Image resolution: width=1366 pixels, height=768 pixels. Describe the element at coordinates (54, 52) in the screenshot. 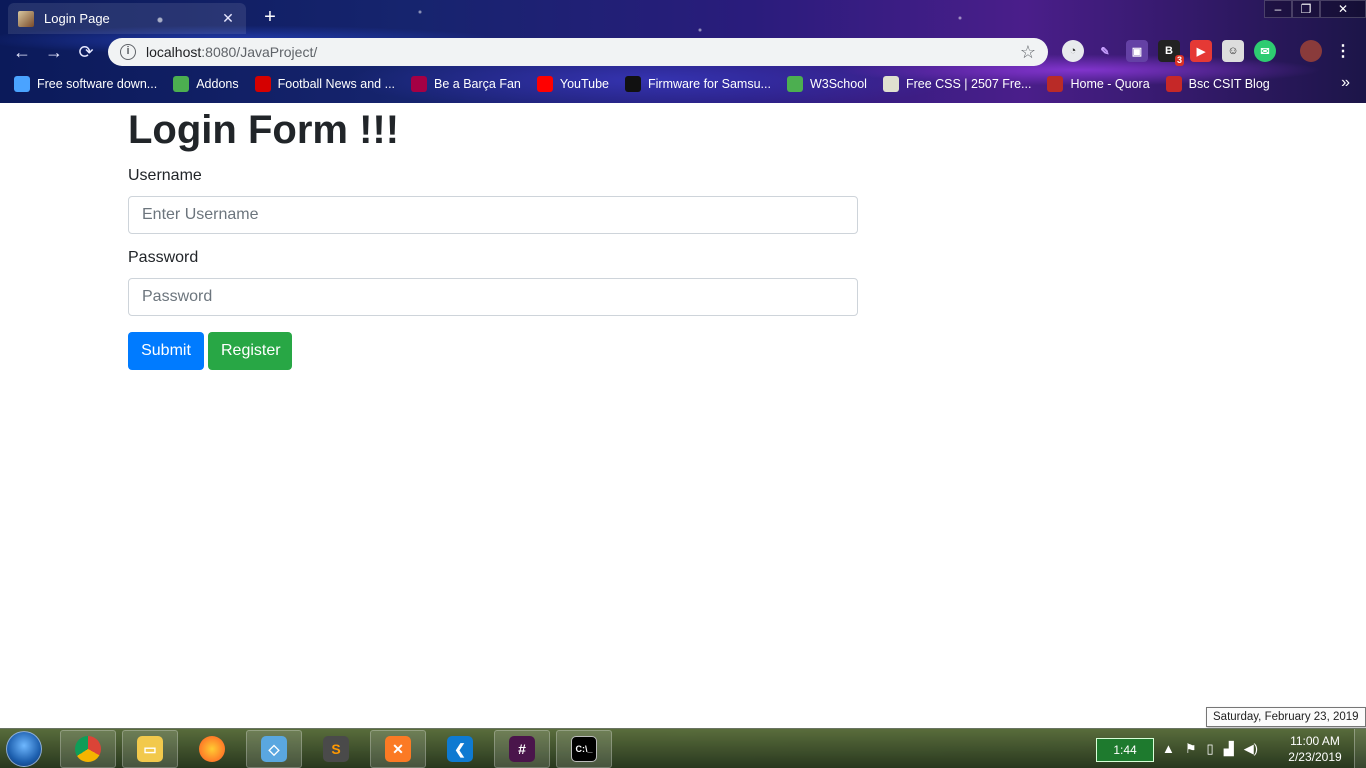

I see `forward-button: →` at that location.